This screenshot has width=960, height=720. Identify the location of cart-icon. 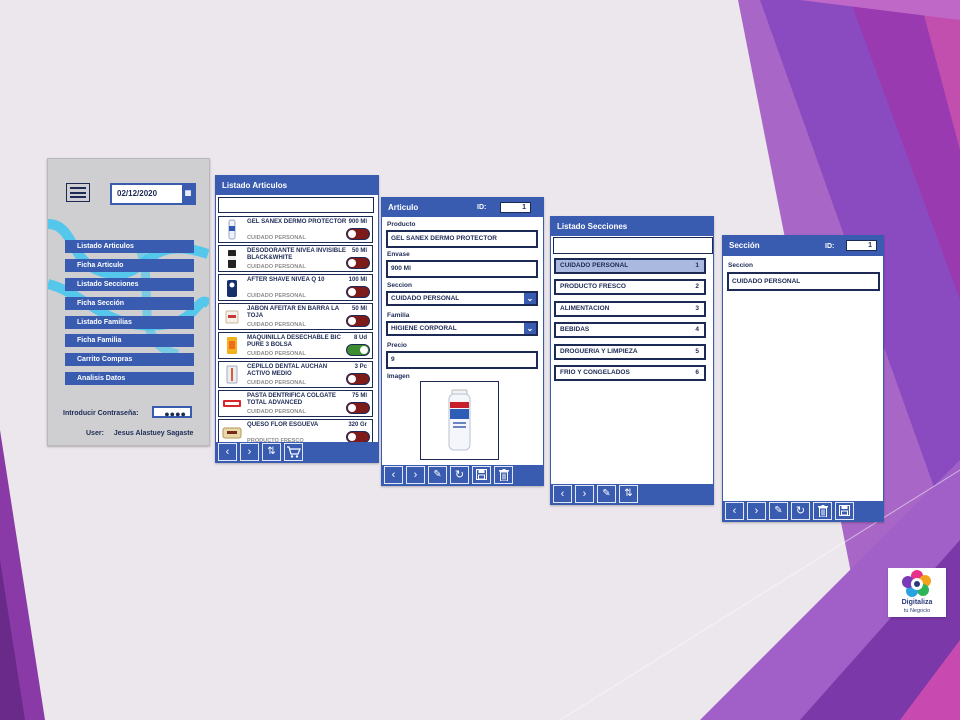
(293, 452).